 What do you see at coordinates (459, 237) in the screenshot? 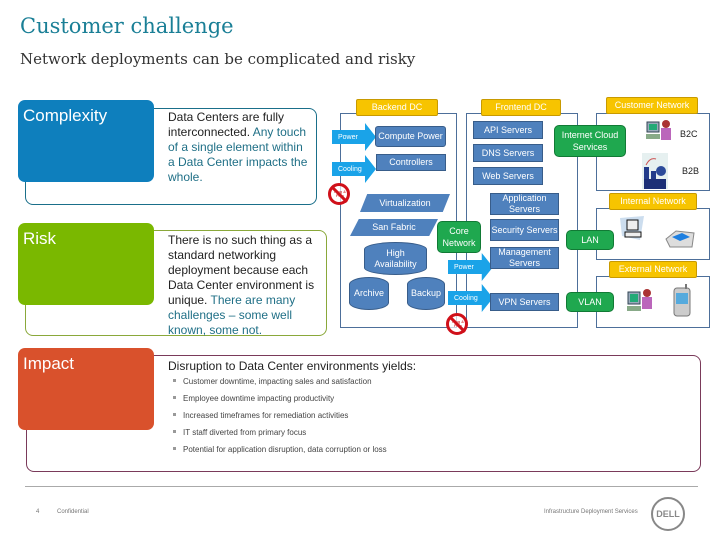
I see `core-network-box: Core Network` at bounding box center [459, 237].